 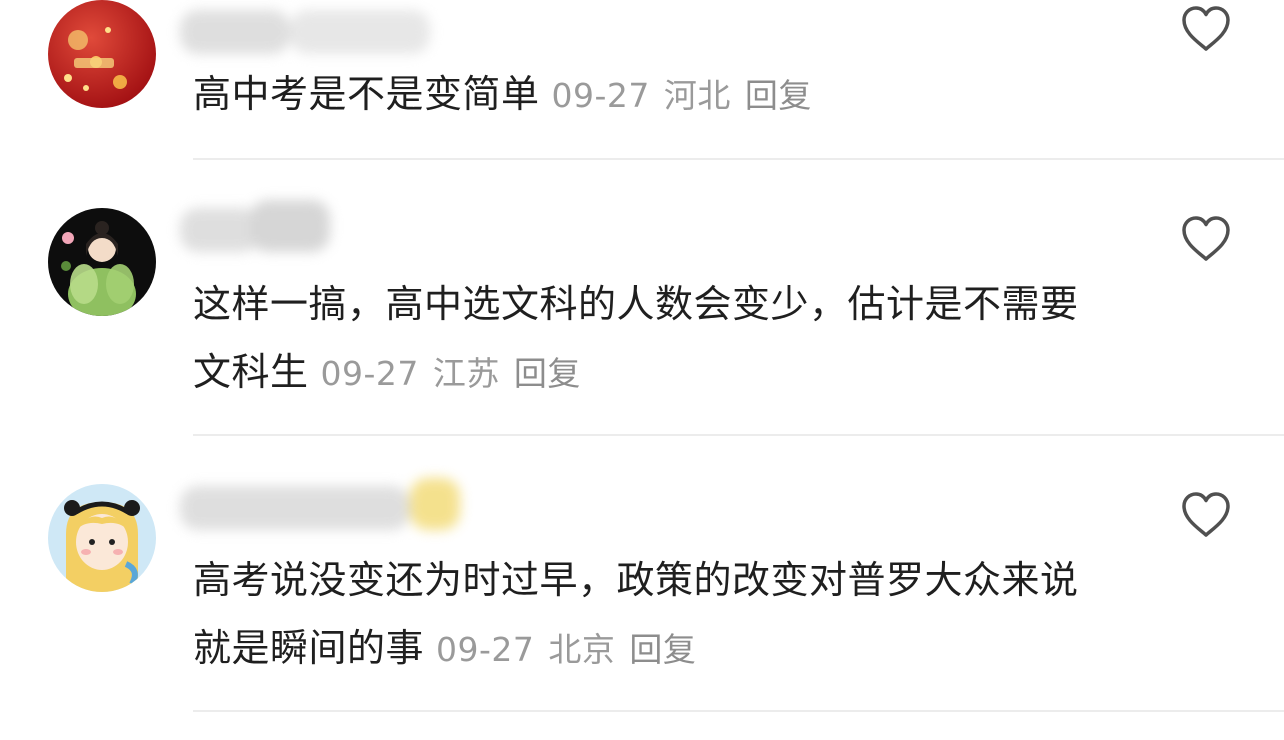 I want to click on comment-meta: 09-27 河北 回复, so click(x=682, y=95).